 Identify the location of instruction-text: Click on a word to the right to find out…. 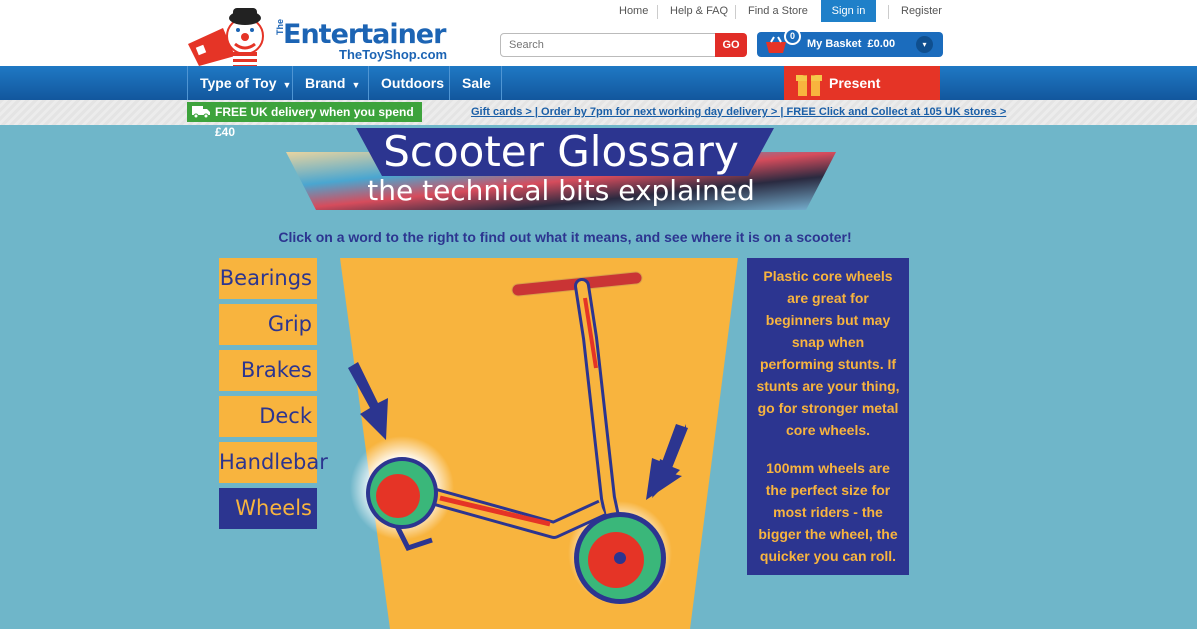
(565, 237).